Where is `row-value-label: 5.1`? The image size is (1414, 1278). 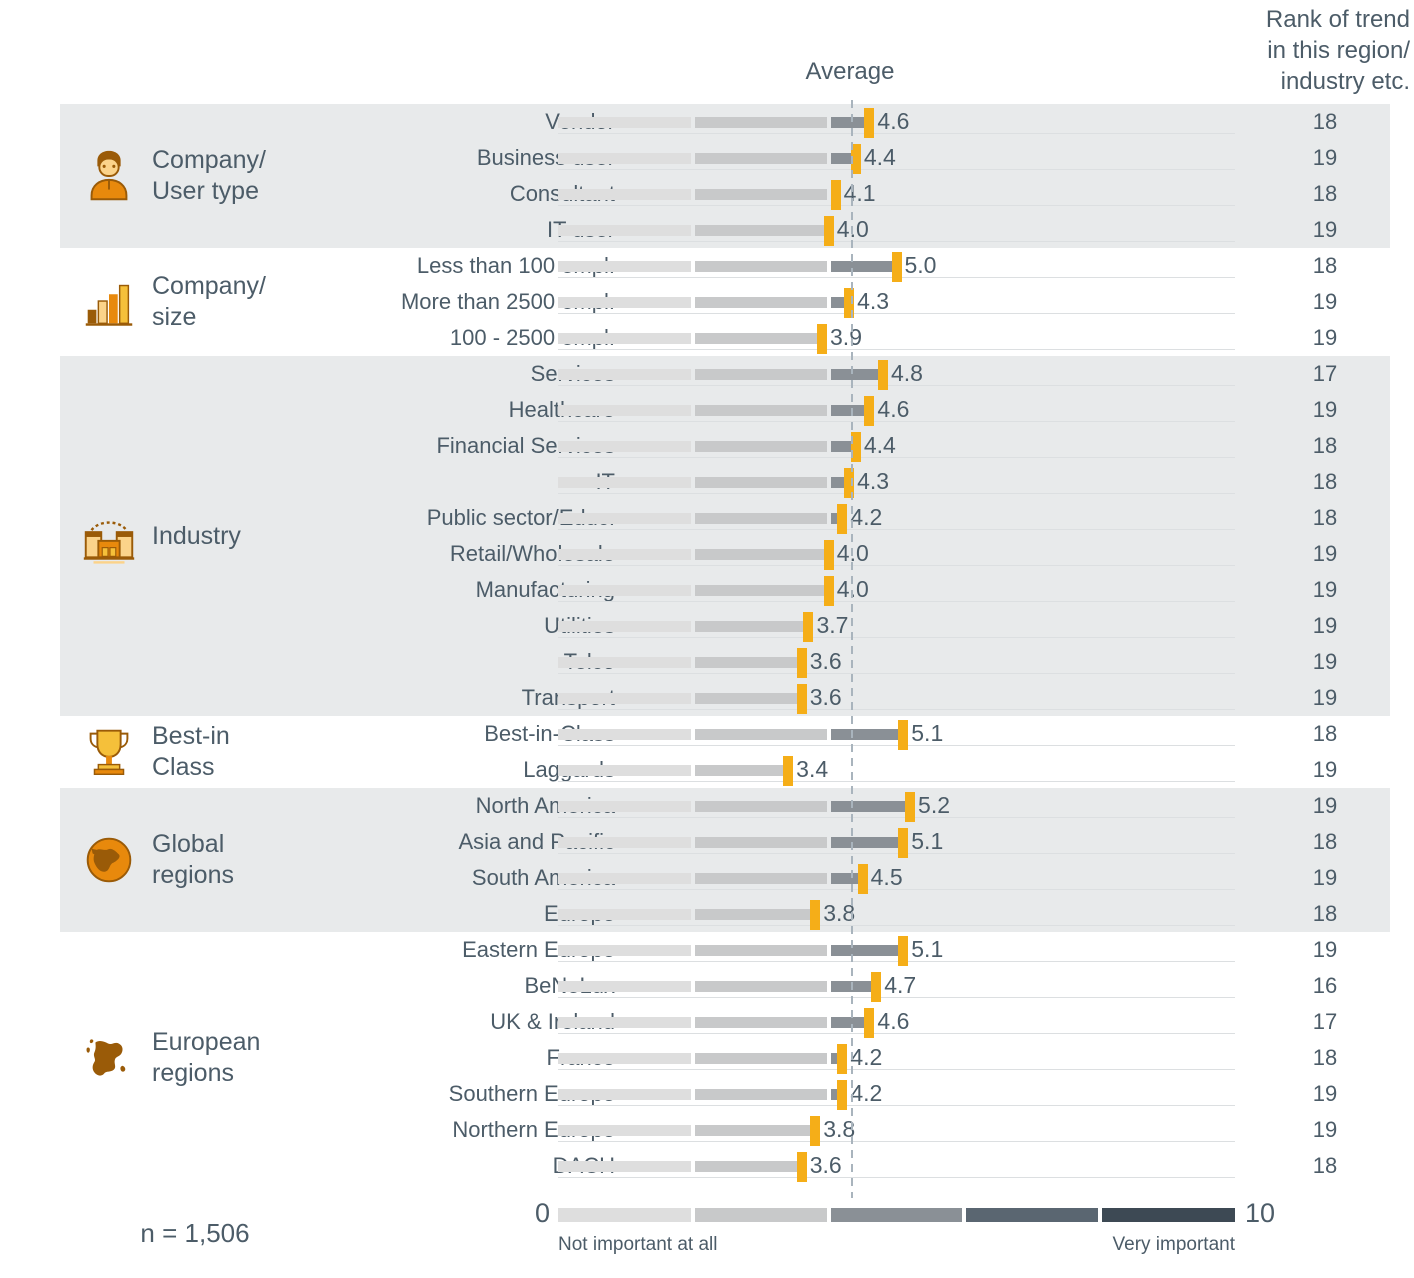
row-value-label: 5.1 is located at coordinates (927, 949).